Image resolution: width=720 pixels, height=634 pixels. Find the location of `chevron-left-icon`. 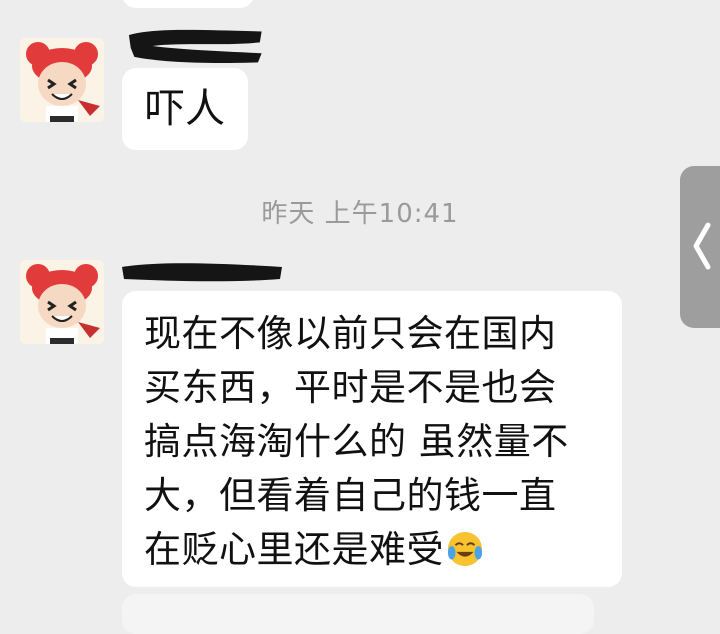

chevron-left-icon is located at coordinates (702, 246).